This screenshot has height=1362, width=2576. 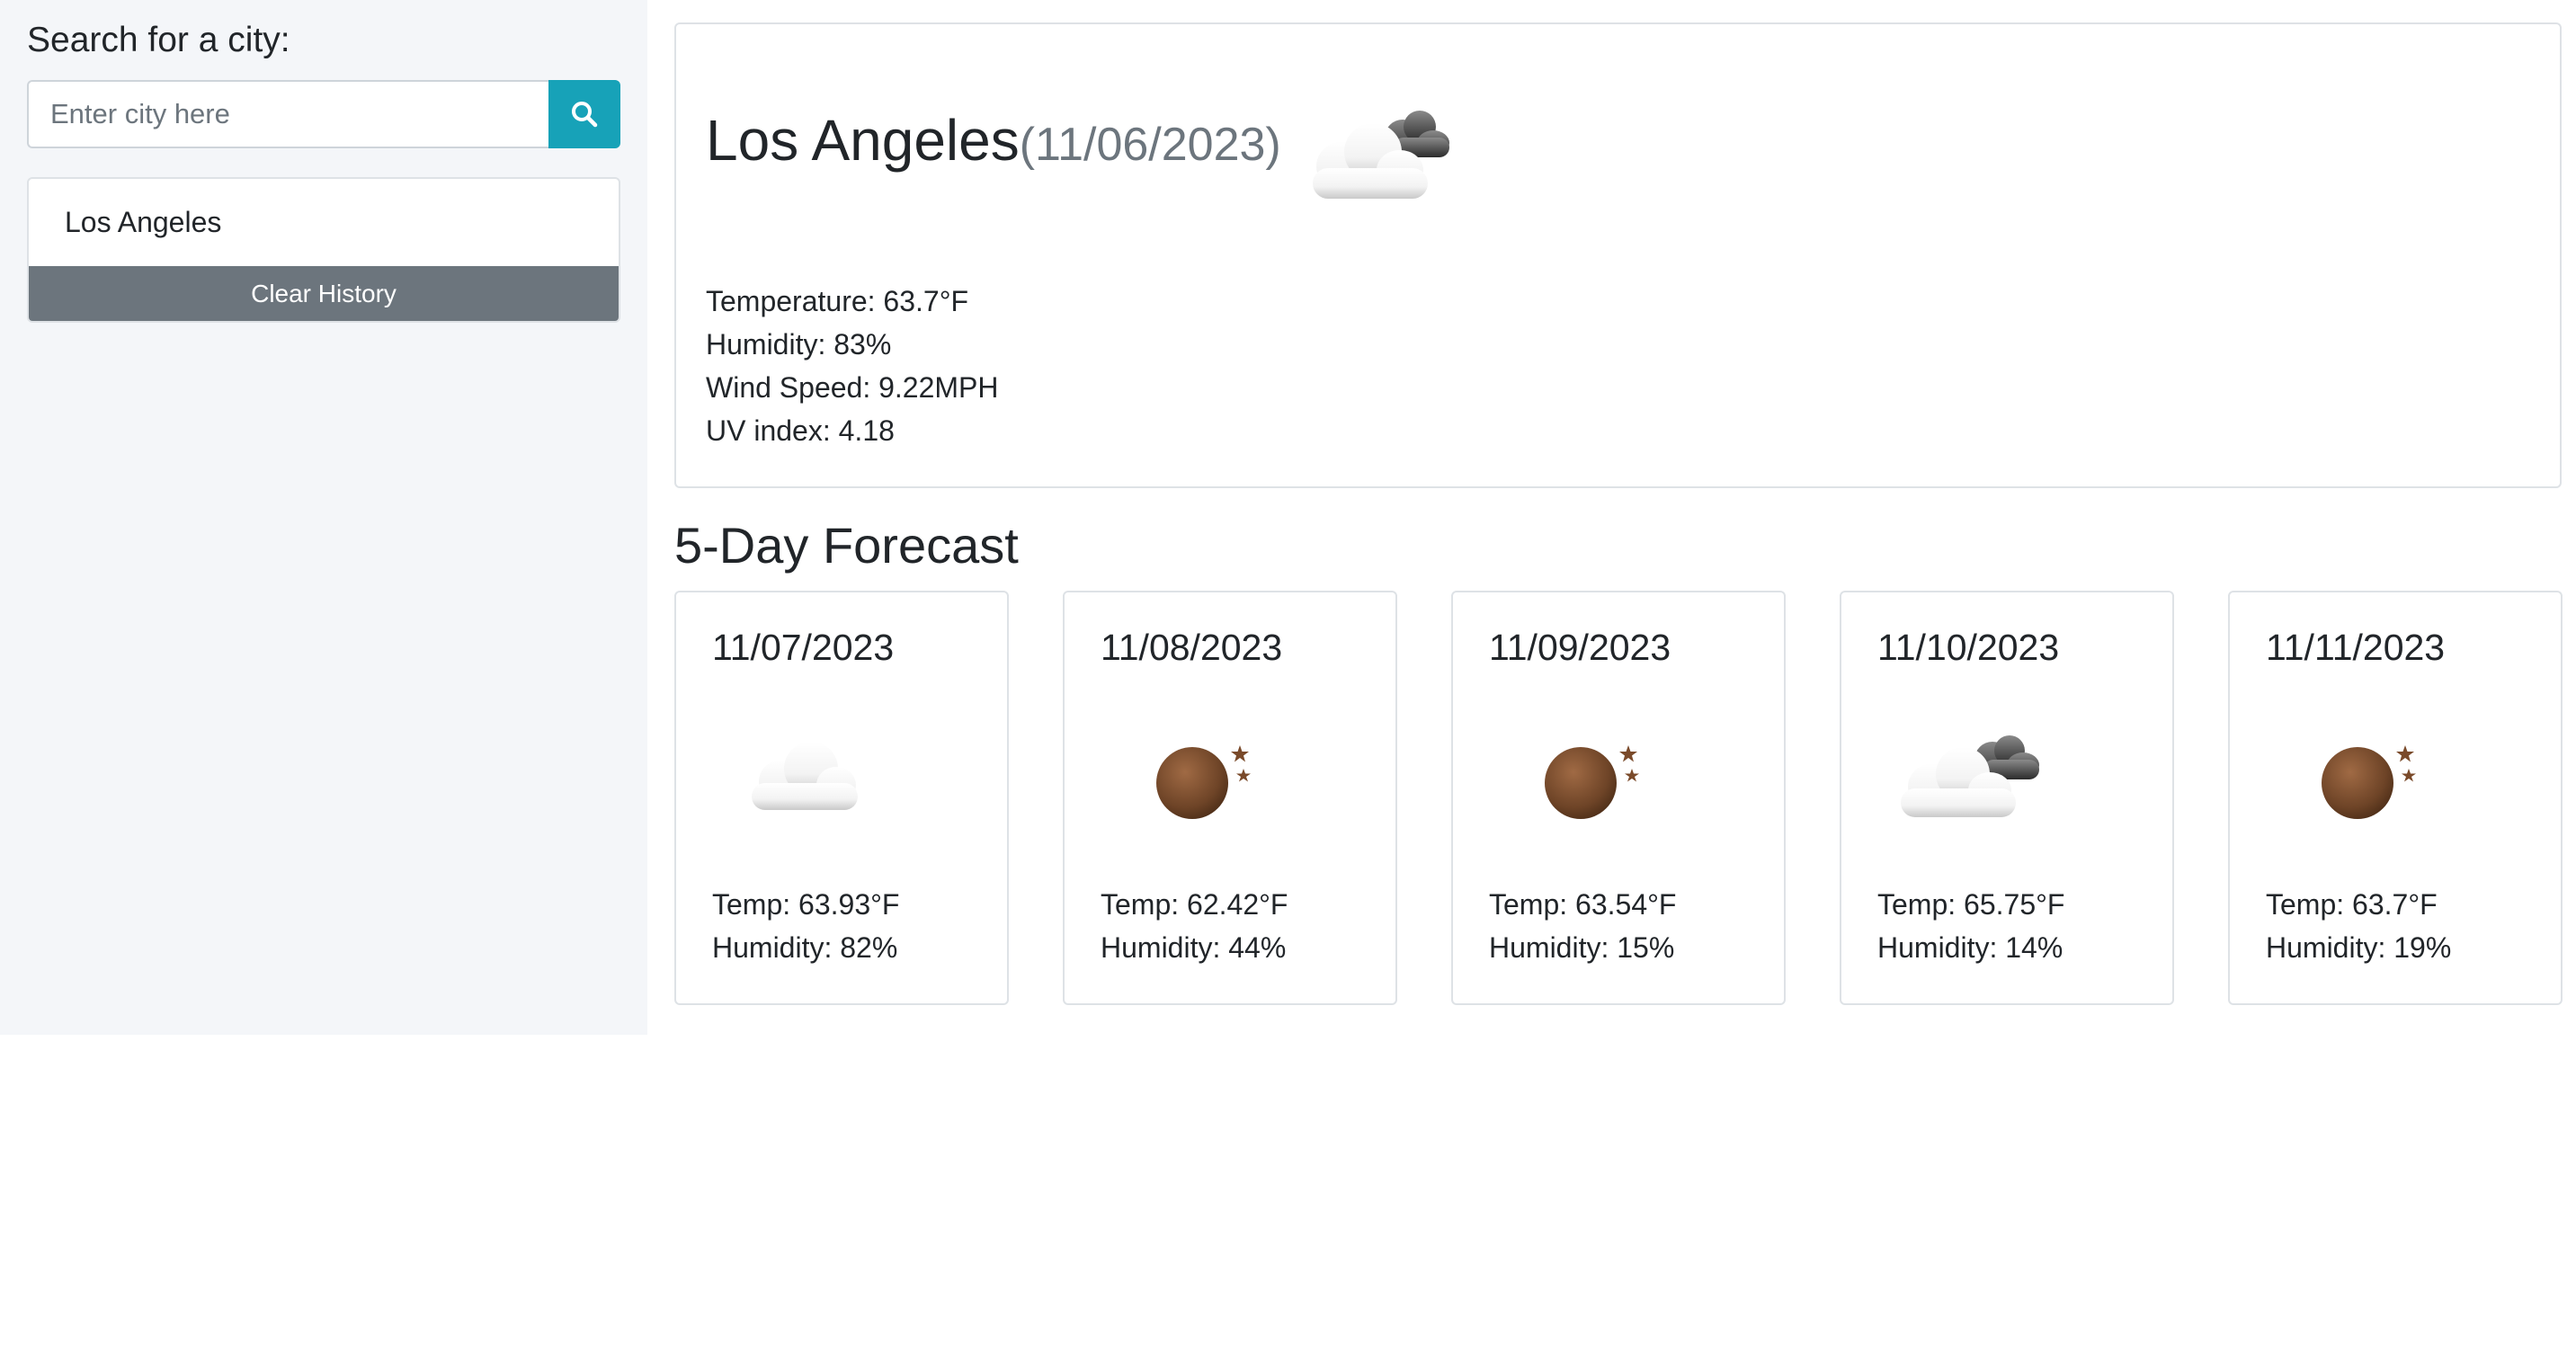 I want to click on forecast-heading: 5-Day Forecast, so click(x=847, y=546).